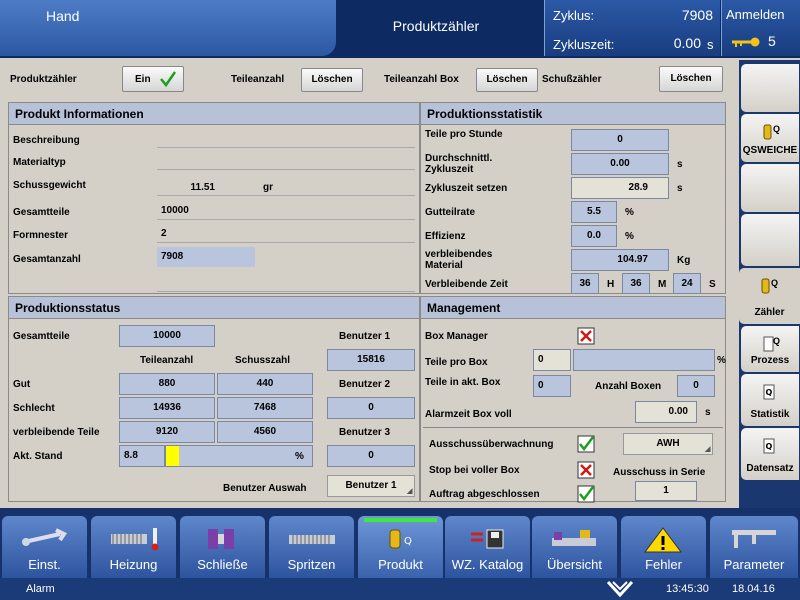  I want to click on zeit-m-value: 36, so click(636, 283).